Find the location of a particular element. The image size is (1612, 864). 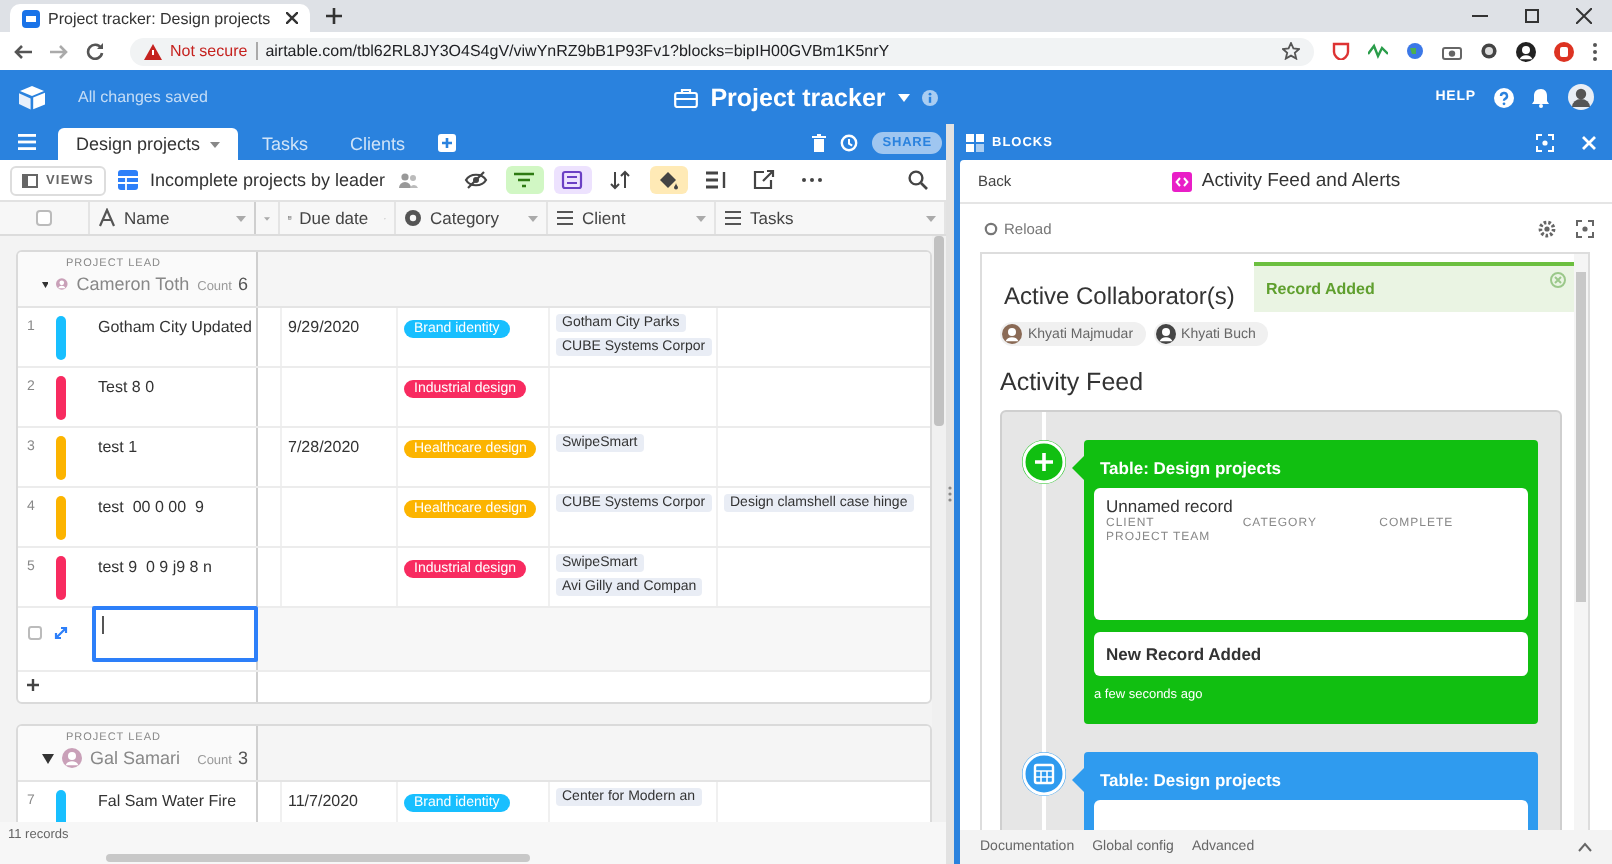

maximize-icon is located at coordinates (1532, 16).